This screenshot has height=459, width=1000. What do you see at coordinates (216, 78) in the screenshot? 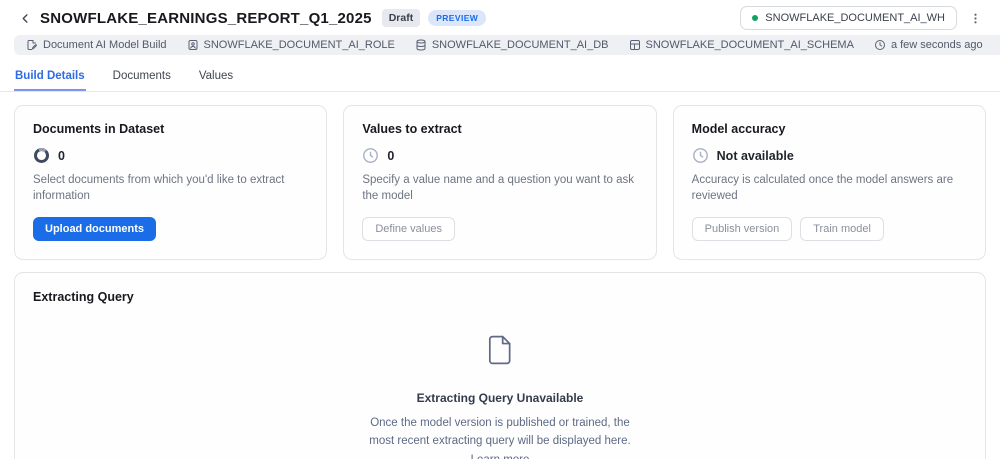
I see `tab-values: Values` at bounding box center [216, 78].